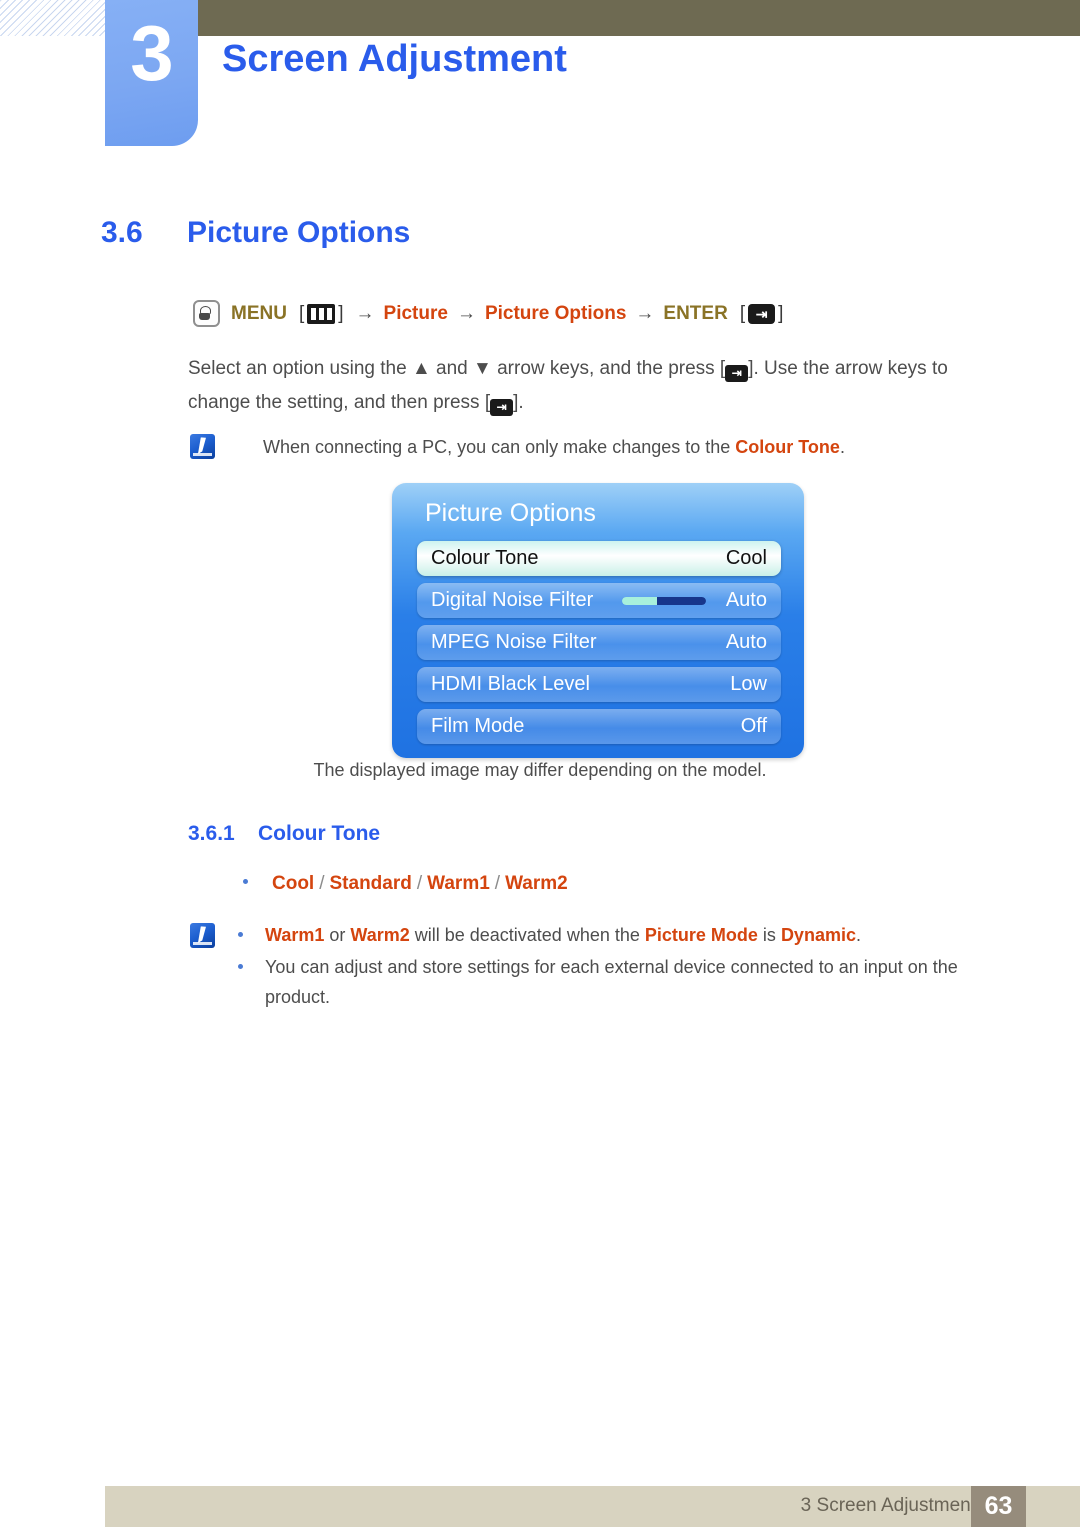  I want to click on breadcrumb-enter-label: ENTER, so click(695, 313).